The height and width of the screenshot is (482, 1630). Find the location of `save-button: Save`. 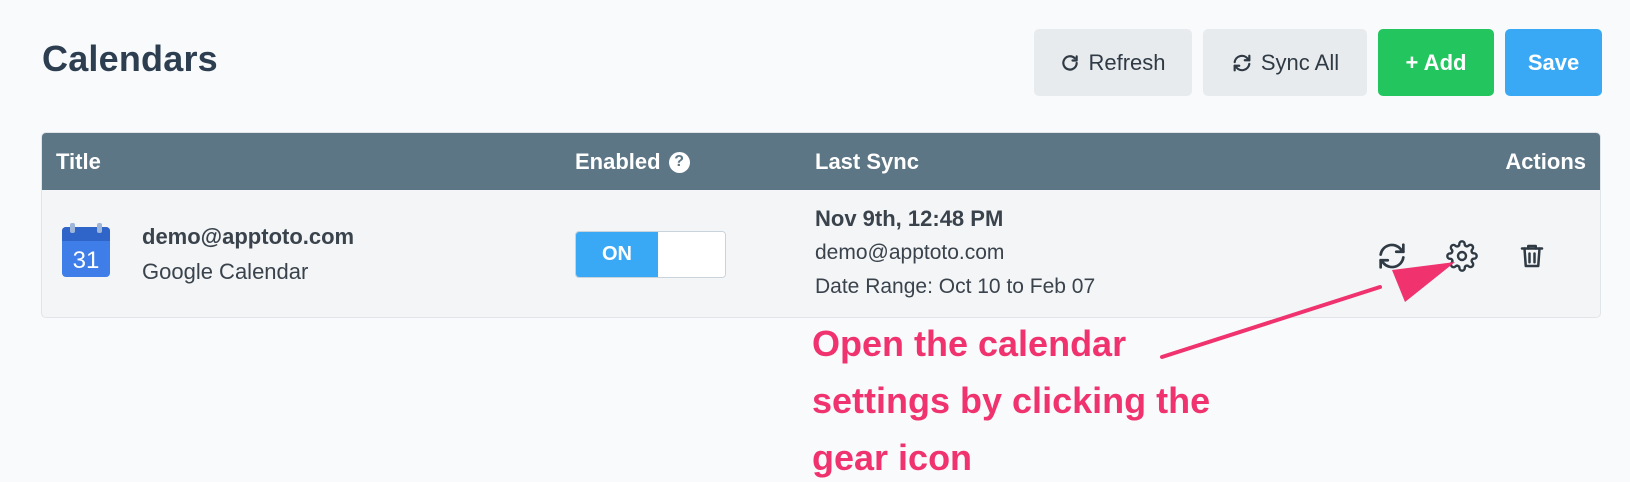

save-button: Save is located at coordinates (1553, 62).